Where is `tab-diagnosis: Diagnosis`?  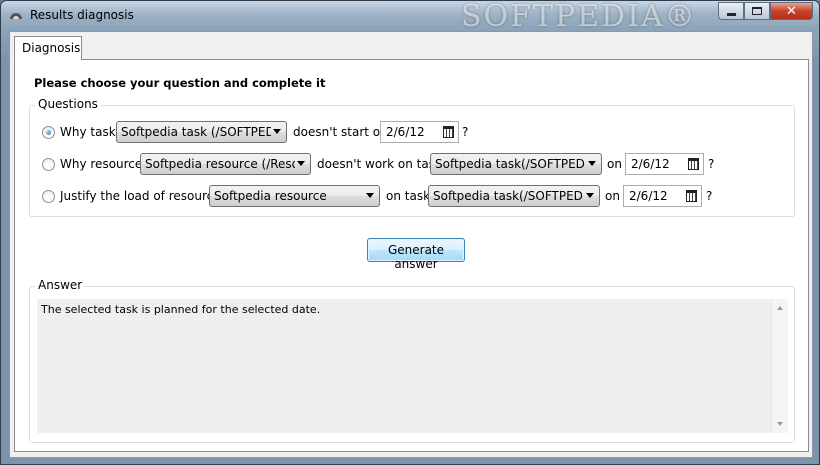 tab-diagnosis: Diagnosis is located at coordinates (48, 48).